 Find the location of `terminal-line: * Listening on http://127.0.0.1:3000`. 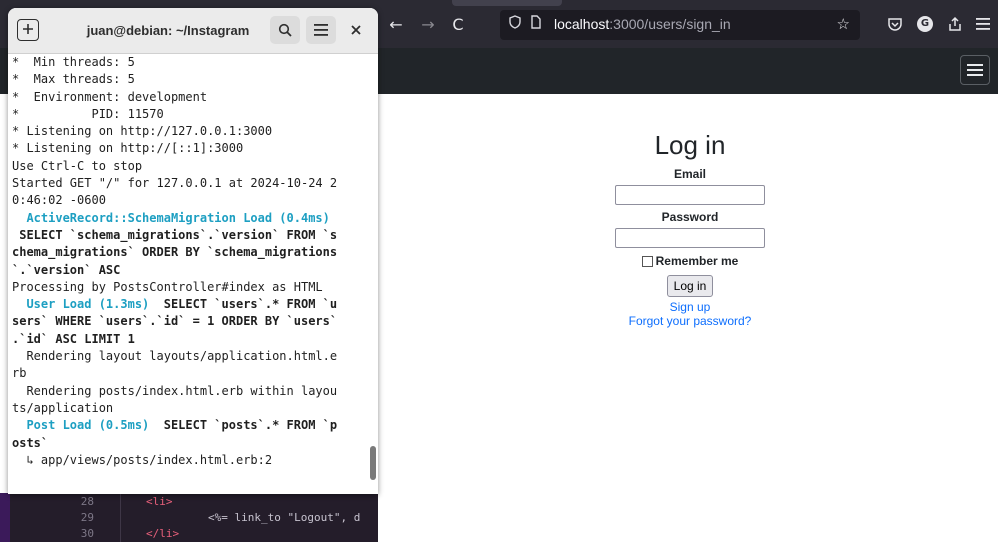

terminal-line: * Listening on http://127.0.0.1:3000 is located at coordinates (142, 131).